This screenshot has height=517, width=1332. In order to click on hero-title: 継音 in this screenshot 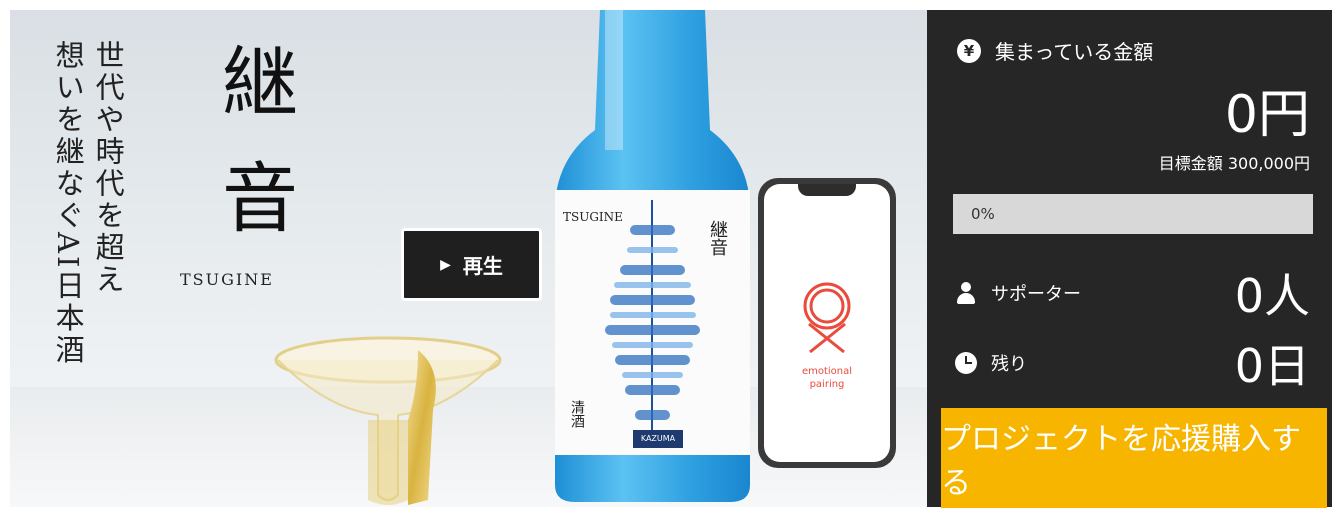, I will do `click(253, 158)`.